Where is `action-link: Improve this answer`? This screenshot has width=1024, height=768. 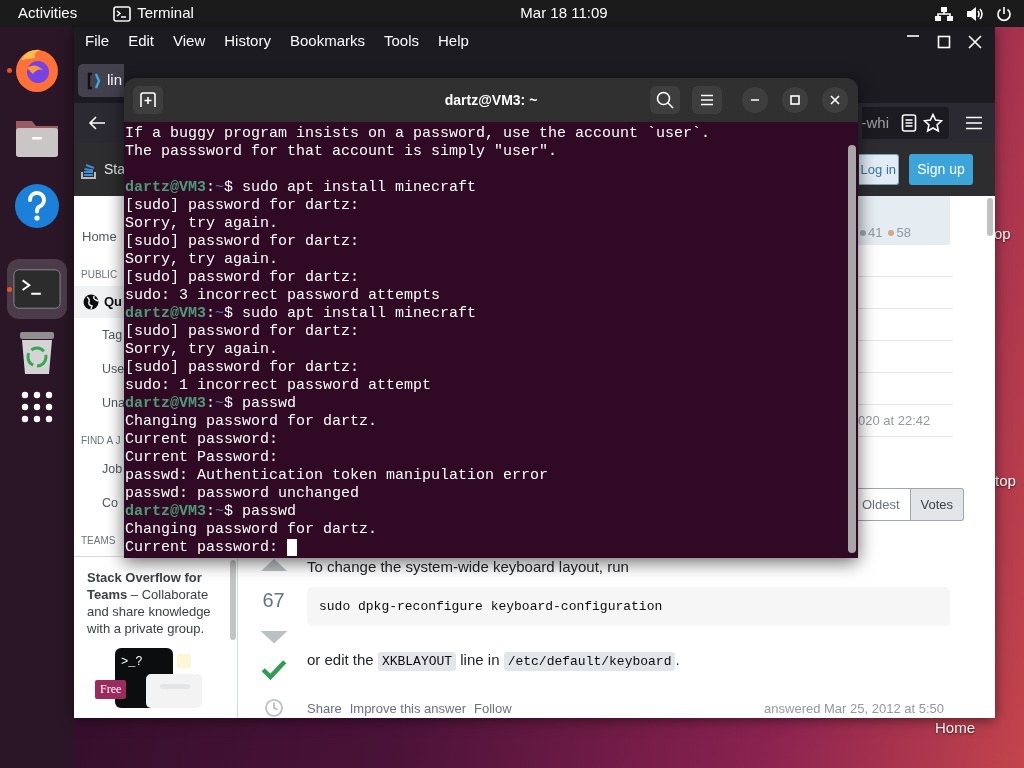 action-link: Improve this answer is located at coordinates (408, 708).